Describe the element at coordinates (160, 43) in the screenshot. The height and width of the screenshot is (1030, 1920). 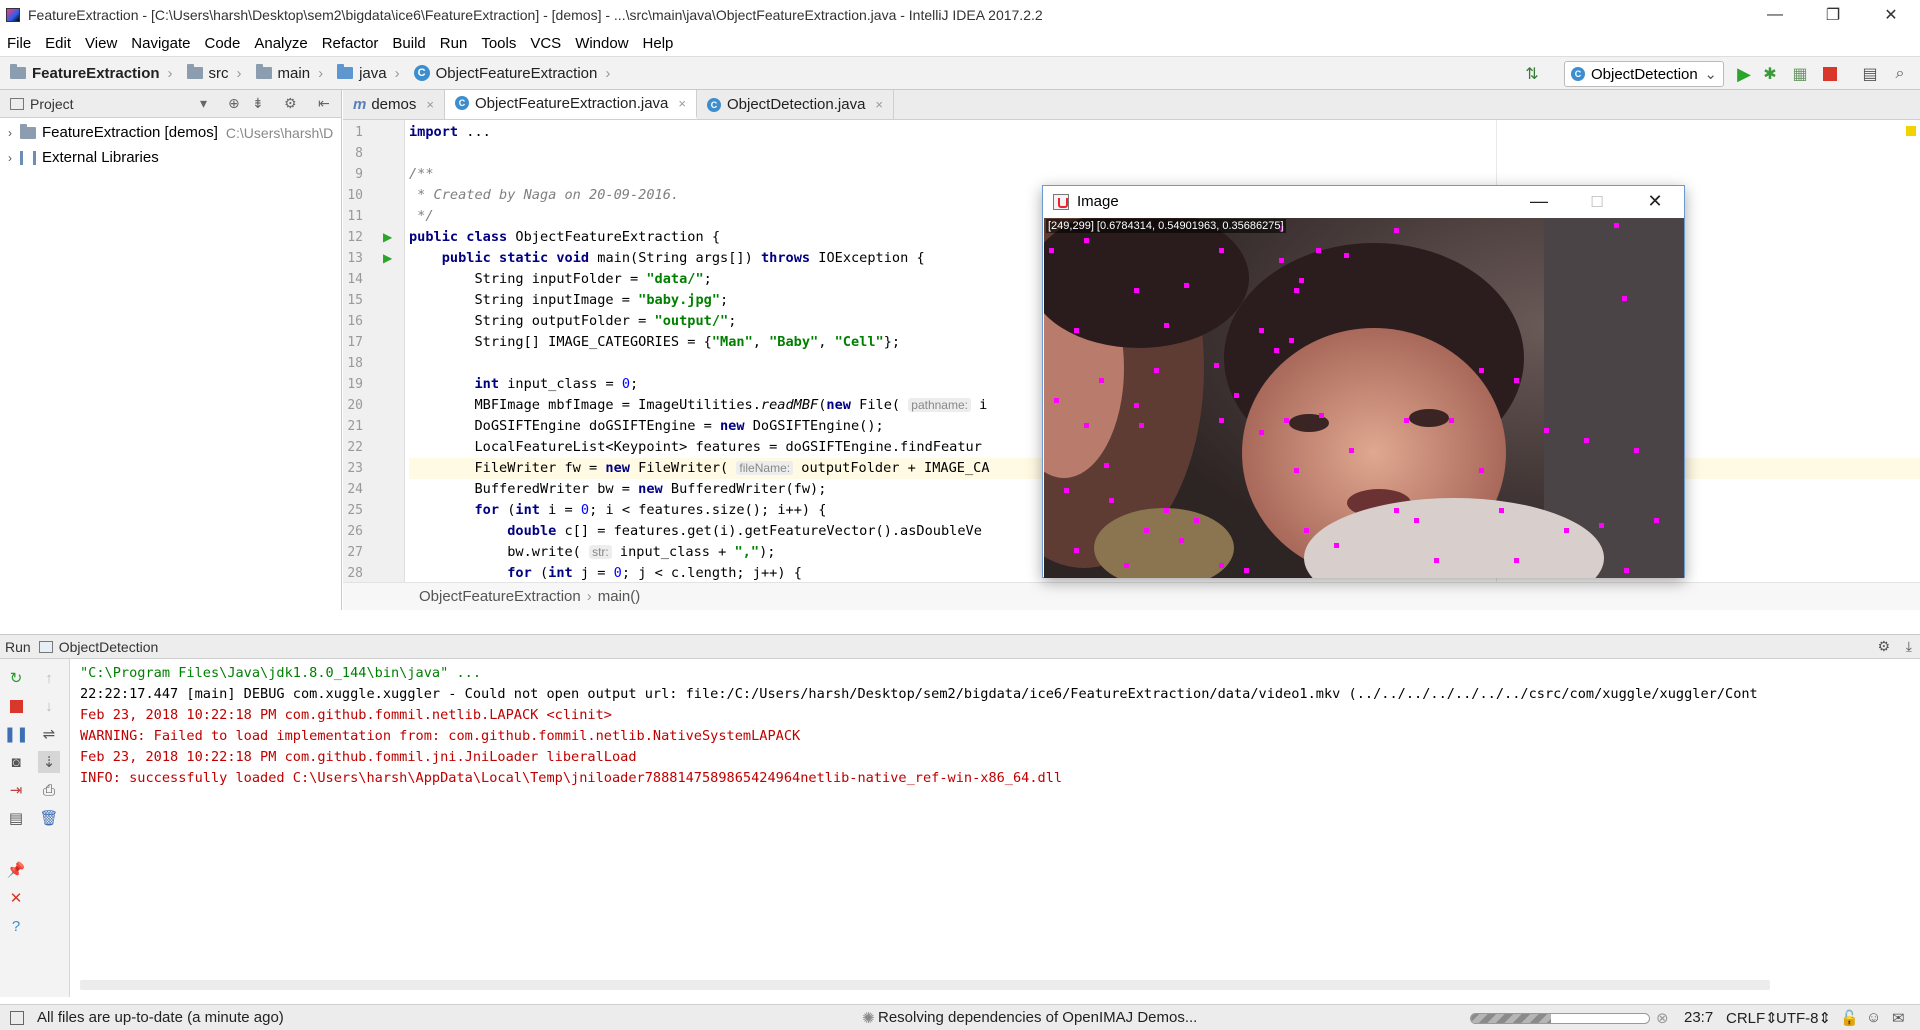
I see `menu-navigate: Navigate` at that location.